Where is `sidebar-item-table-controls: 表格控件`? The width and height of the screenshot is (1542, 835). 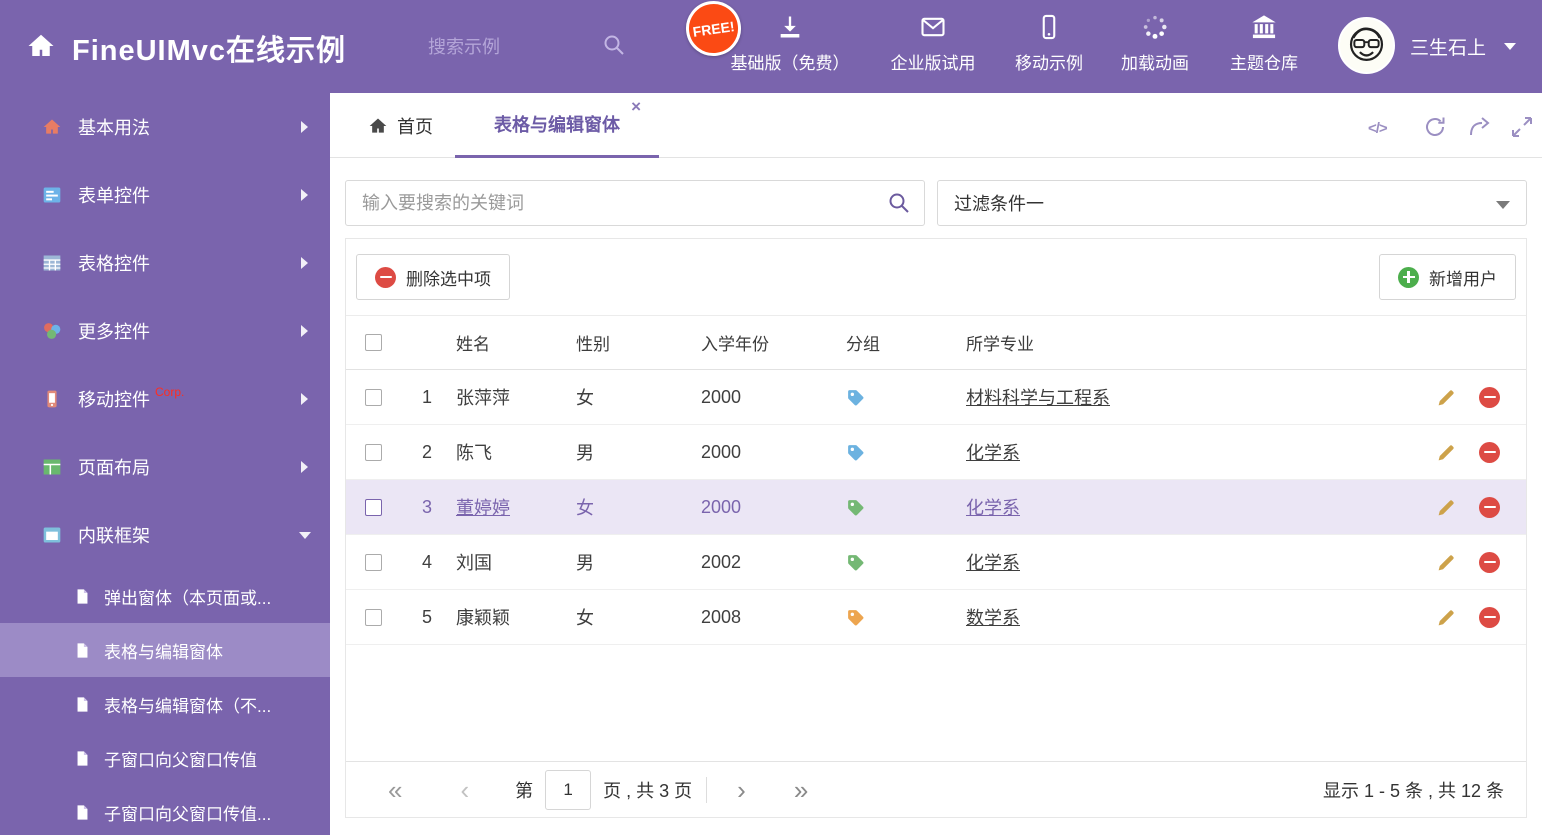 sidebar-item-table-controls: 表格控件 is located at coordinates (165, 263).